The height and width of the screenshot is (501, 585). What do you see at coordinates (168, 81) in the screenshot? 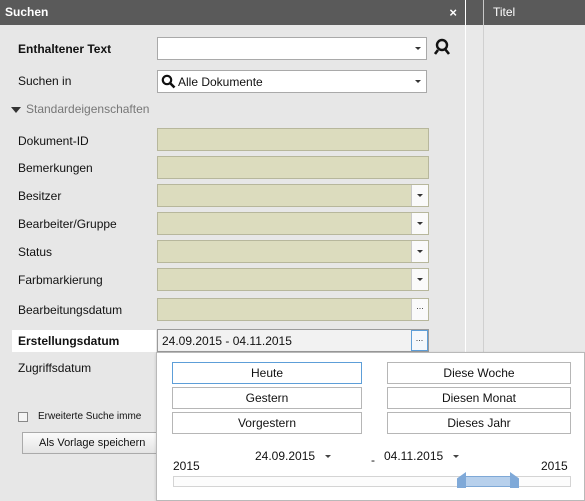
I see `magnifier-icon` at bounding box center [168, 81].